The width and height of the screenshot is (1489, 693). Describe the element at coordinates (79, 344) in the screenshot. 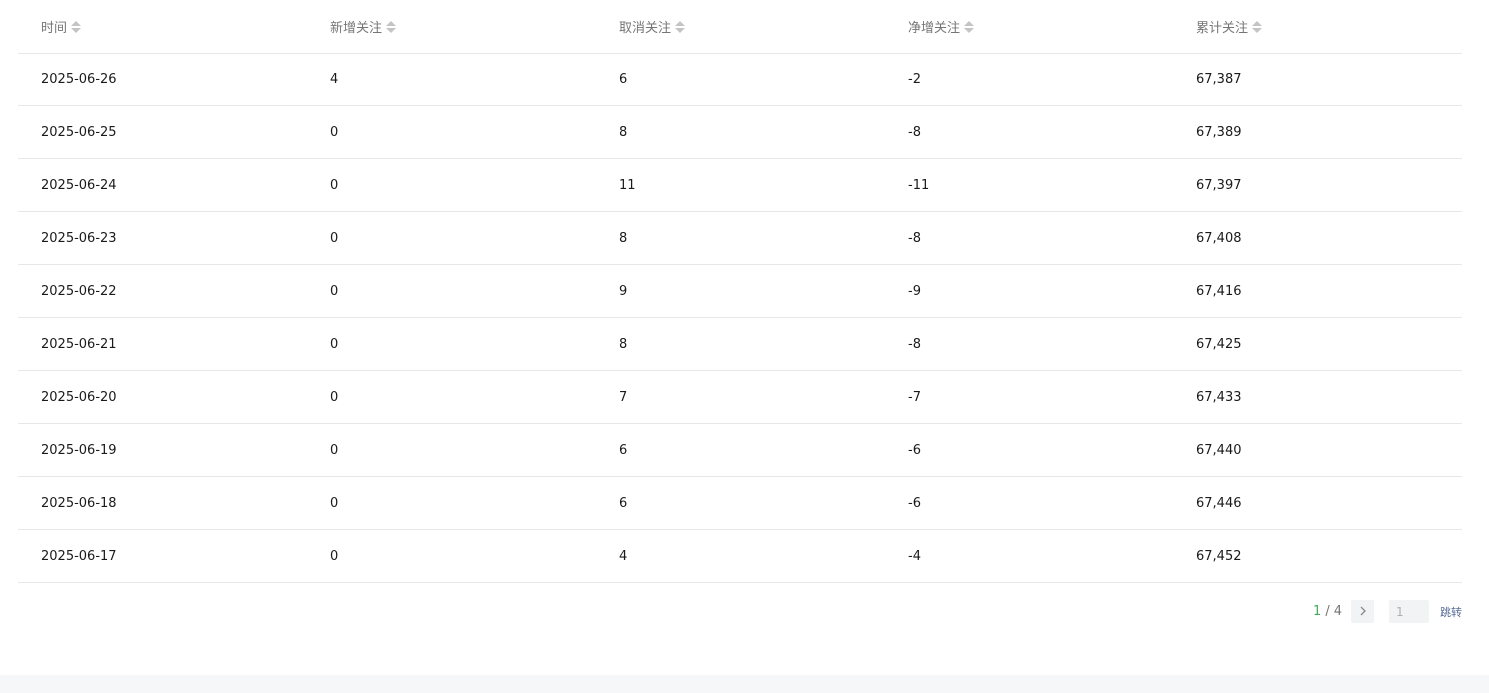

I see `table-cell: 2025-06-21` at that location.